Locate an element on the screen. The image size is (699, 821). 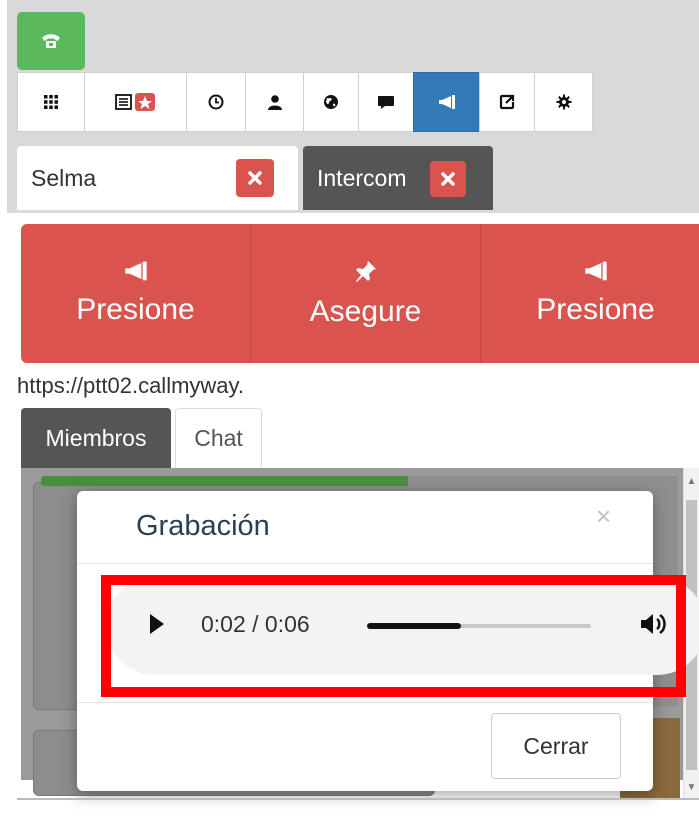
toolbar is located at coordinates (305, 102).